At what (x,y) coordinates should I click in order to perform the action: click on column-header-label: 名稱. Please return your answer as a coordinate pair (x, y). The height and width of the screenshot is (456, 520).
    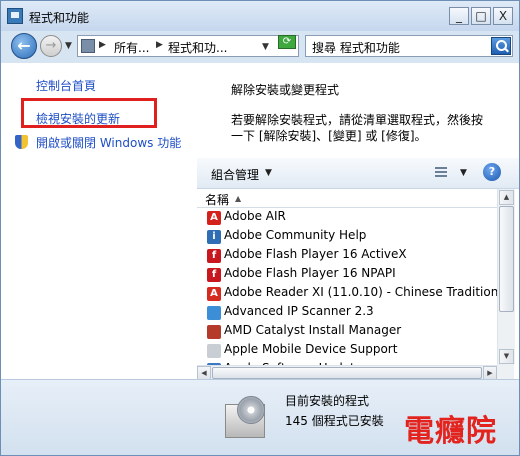
    Looking at the image, I should click on (217, 200).